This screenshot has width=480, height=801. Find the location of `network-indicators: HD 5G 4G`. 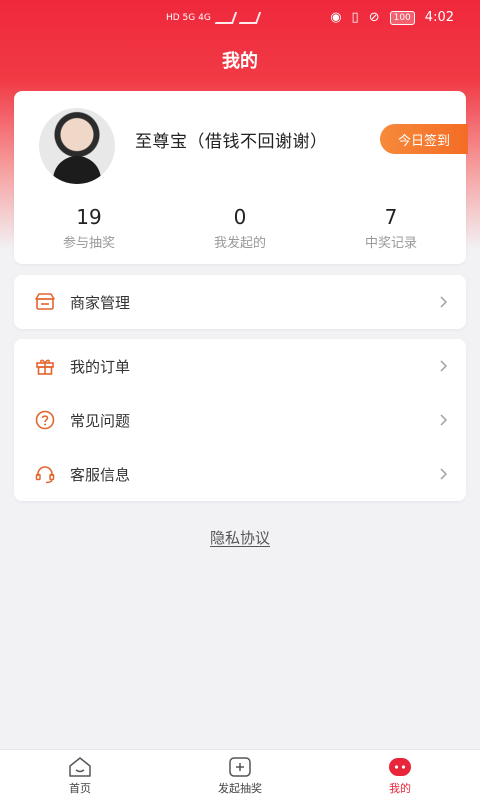

network-indicators: HD 5G 4G is located at coordinates (214, 18).